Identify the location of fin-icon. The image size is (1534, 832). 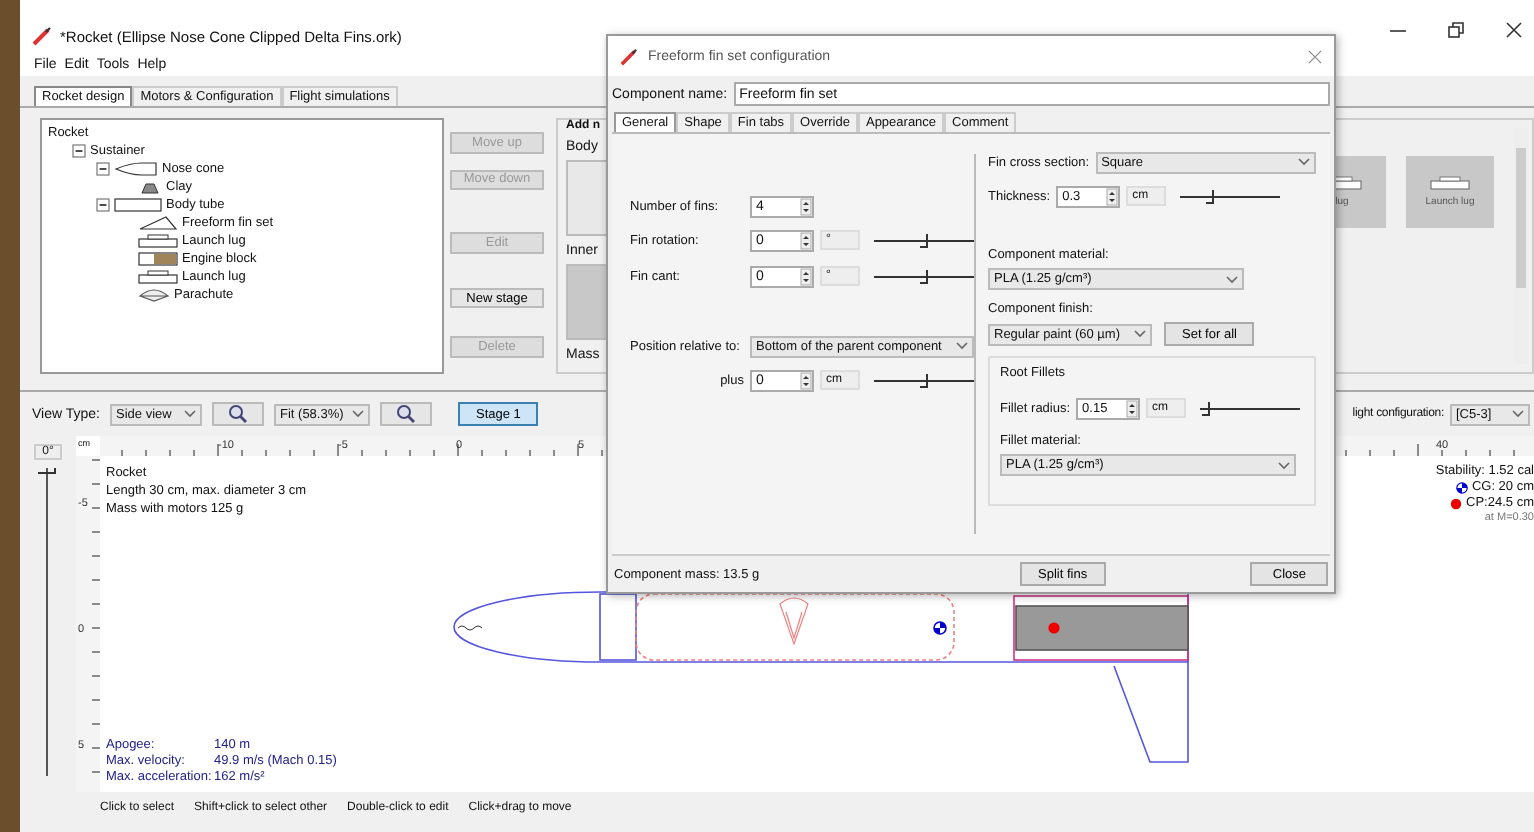
(158, 223).